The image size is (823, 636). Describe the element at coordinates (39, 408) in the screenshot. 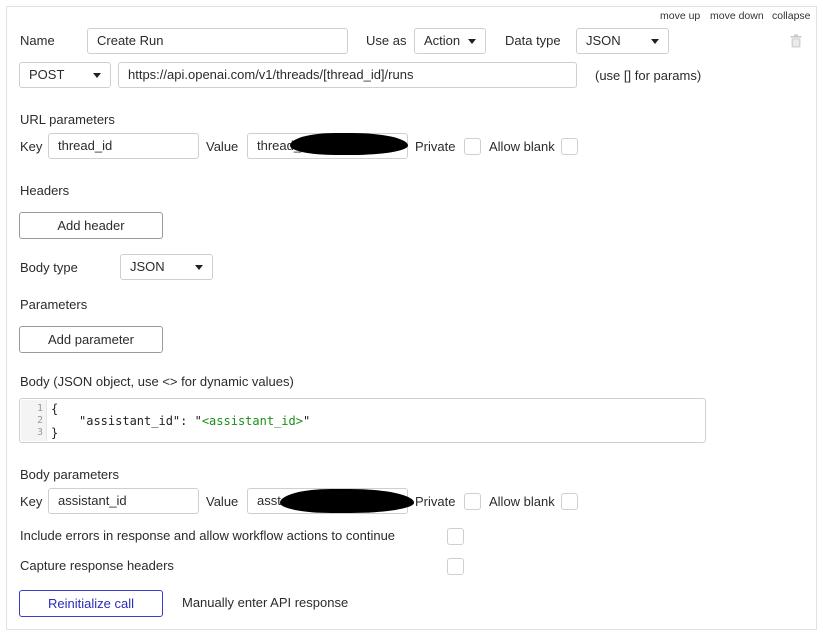

I see `line-number: 1` at that location.